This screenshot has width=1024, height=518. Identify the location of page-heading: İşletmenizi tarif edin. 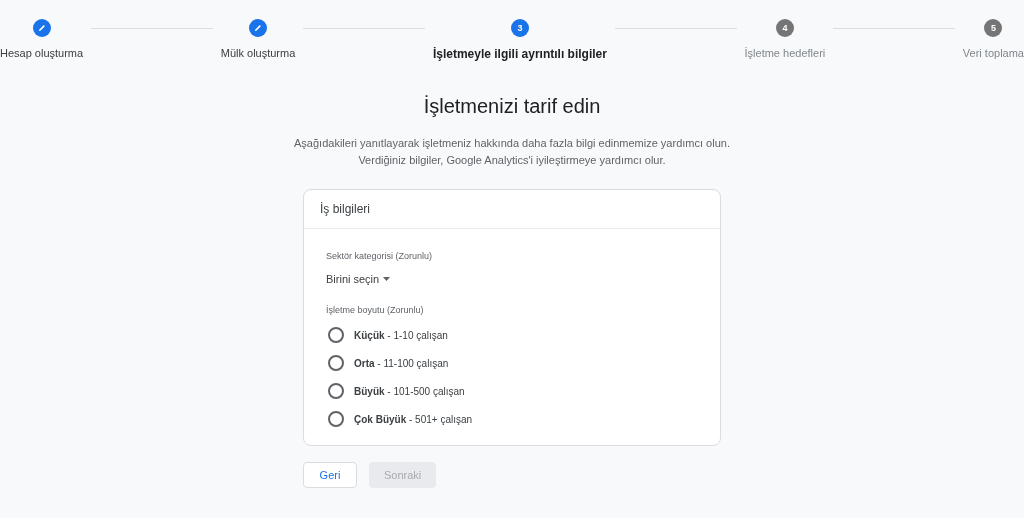
(512, 106).